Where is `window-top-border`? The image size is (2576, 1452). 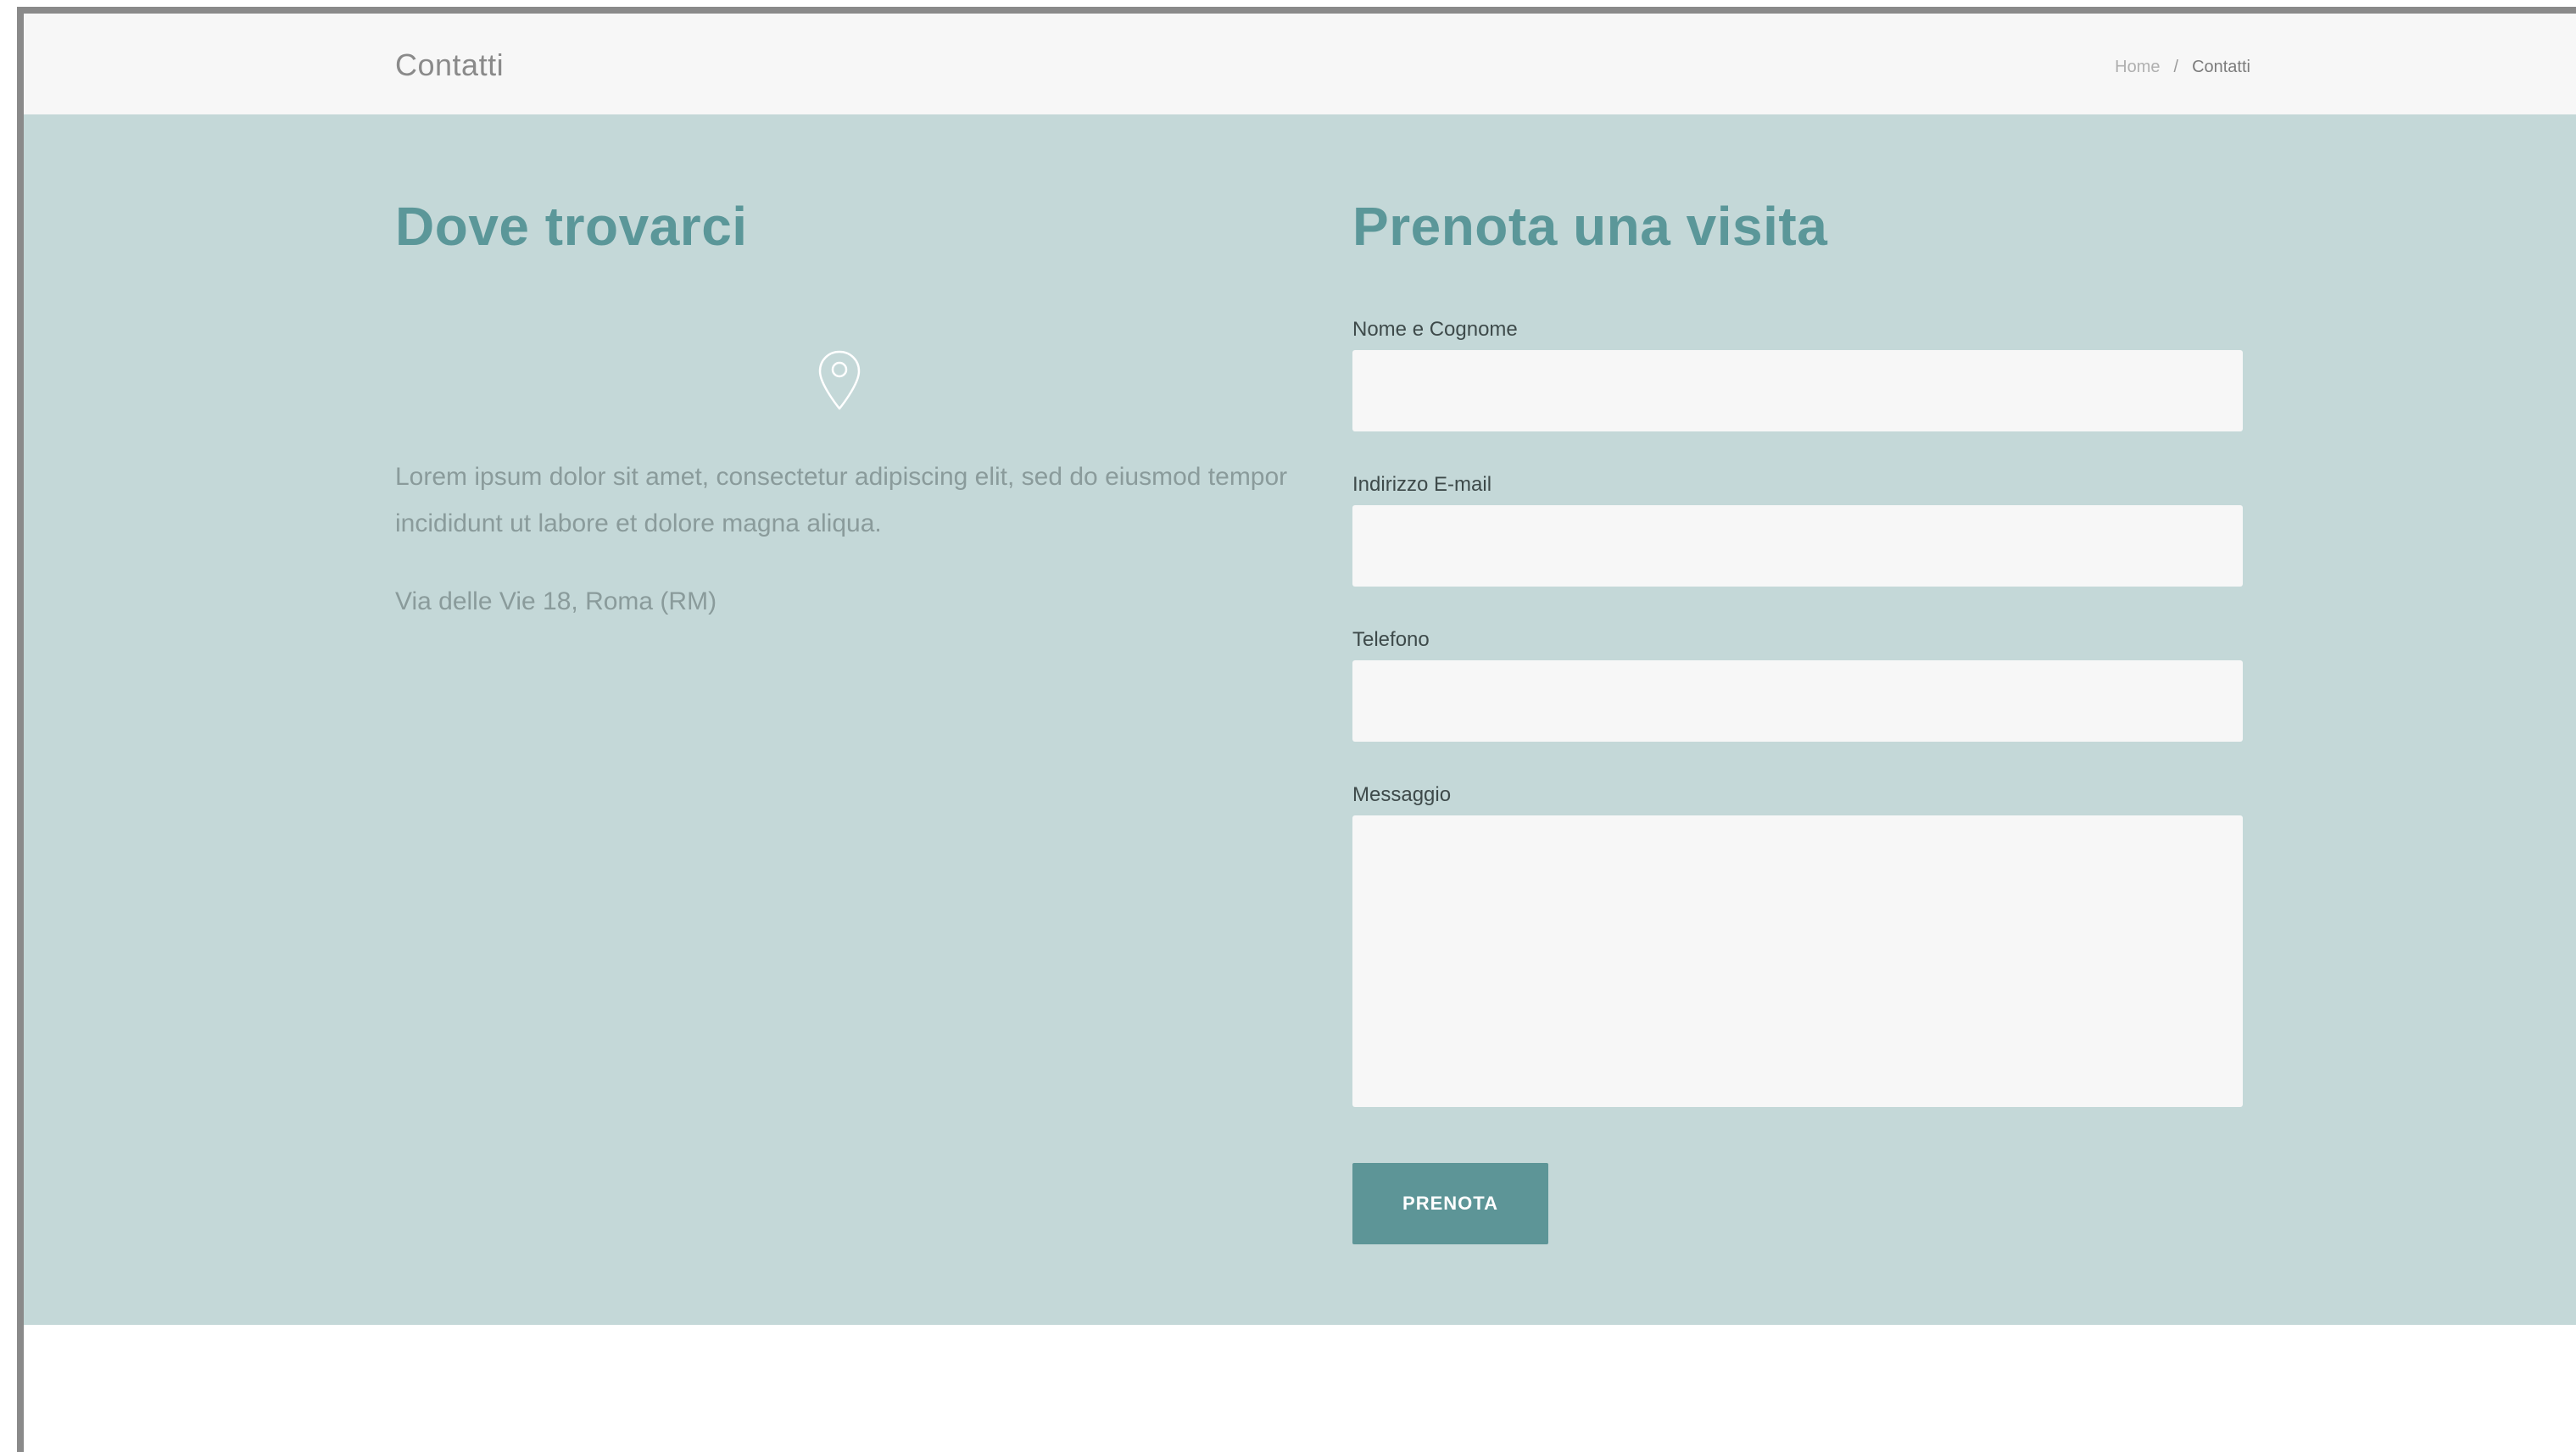
window-top-border is located at coordinates (1296, 10).